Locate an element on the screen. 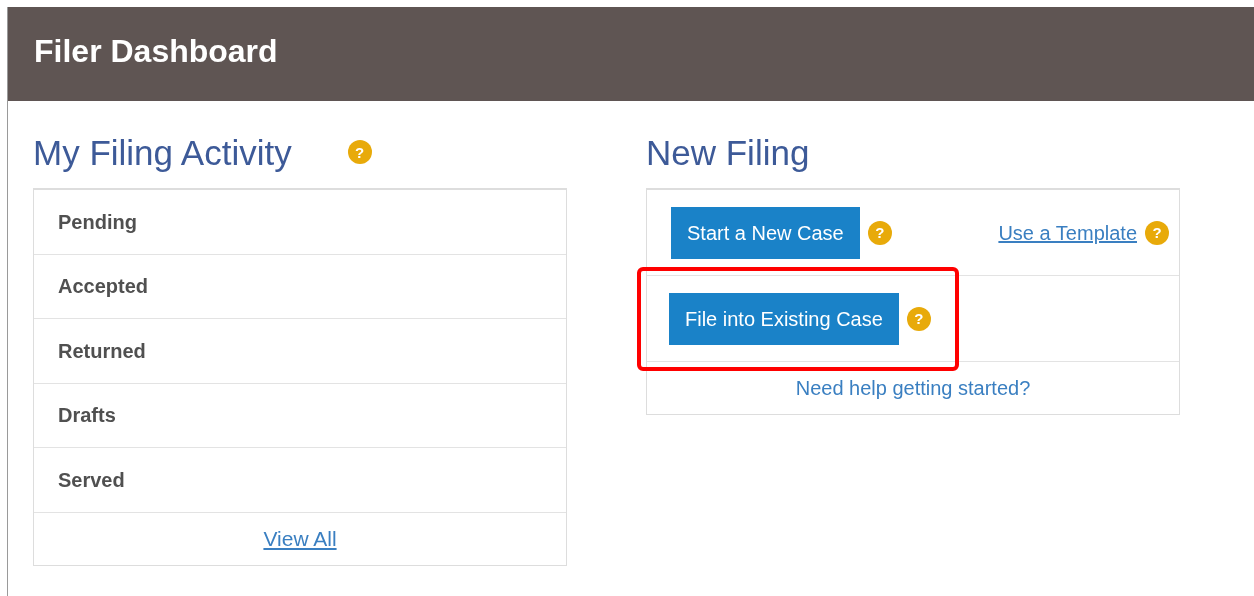  status-item: Served is located at coordinates (91, 479).